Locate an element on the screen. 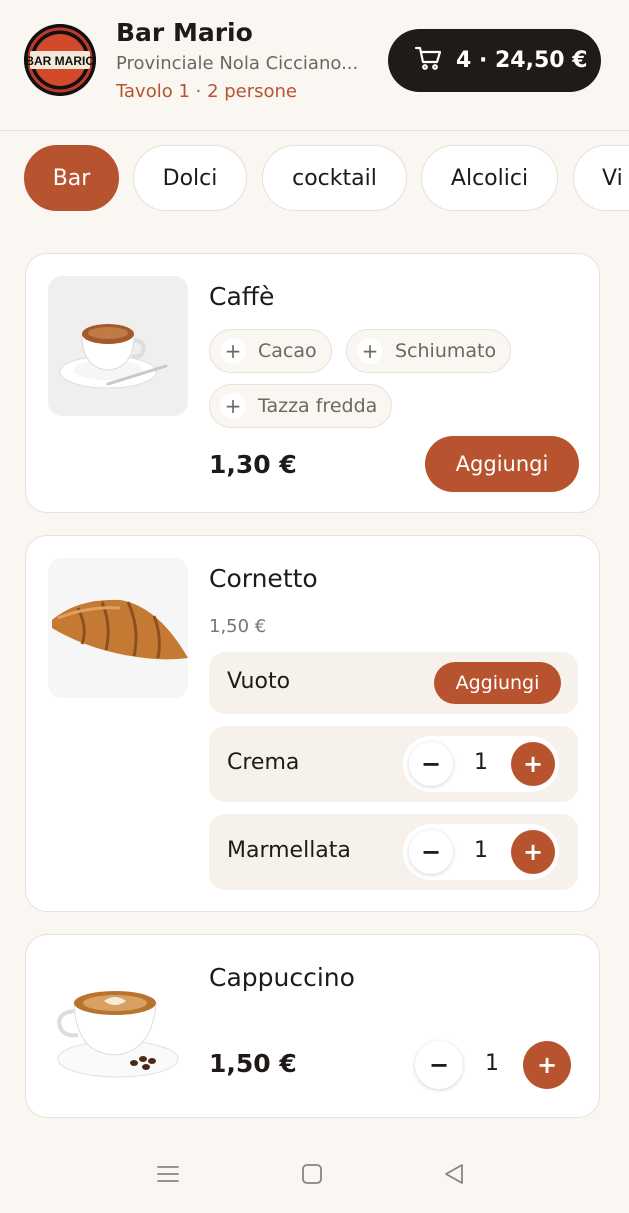  item-price: 1,30 € is located at coordinates (253, 464).